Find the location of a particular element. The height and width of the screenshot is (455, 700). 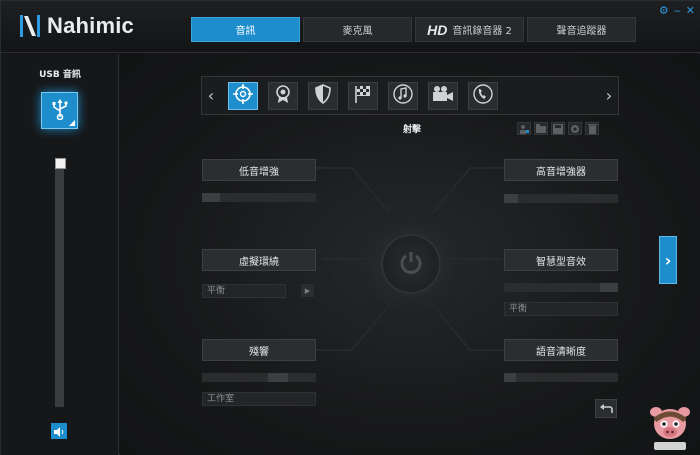

feature-label: 低音增強 is located at coordinates (259, 172).